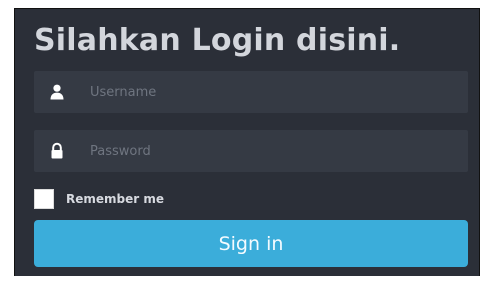  I want to click on remember-me-checkbox, so click(44, 199).